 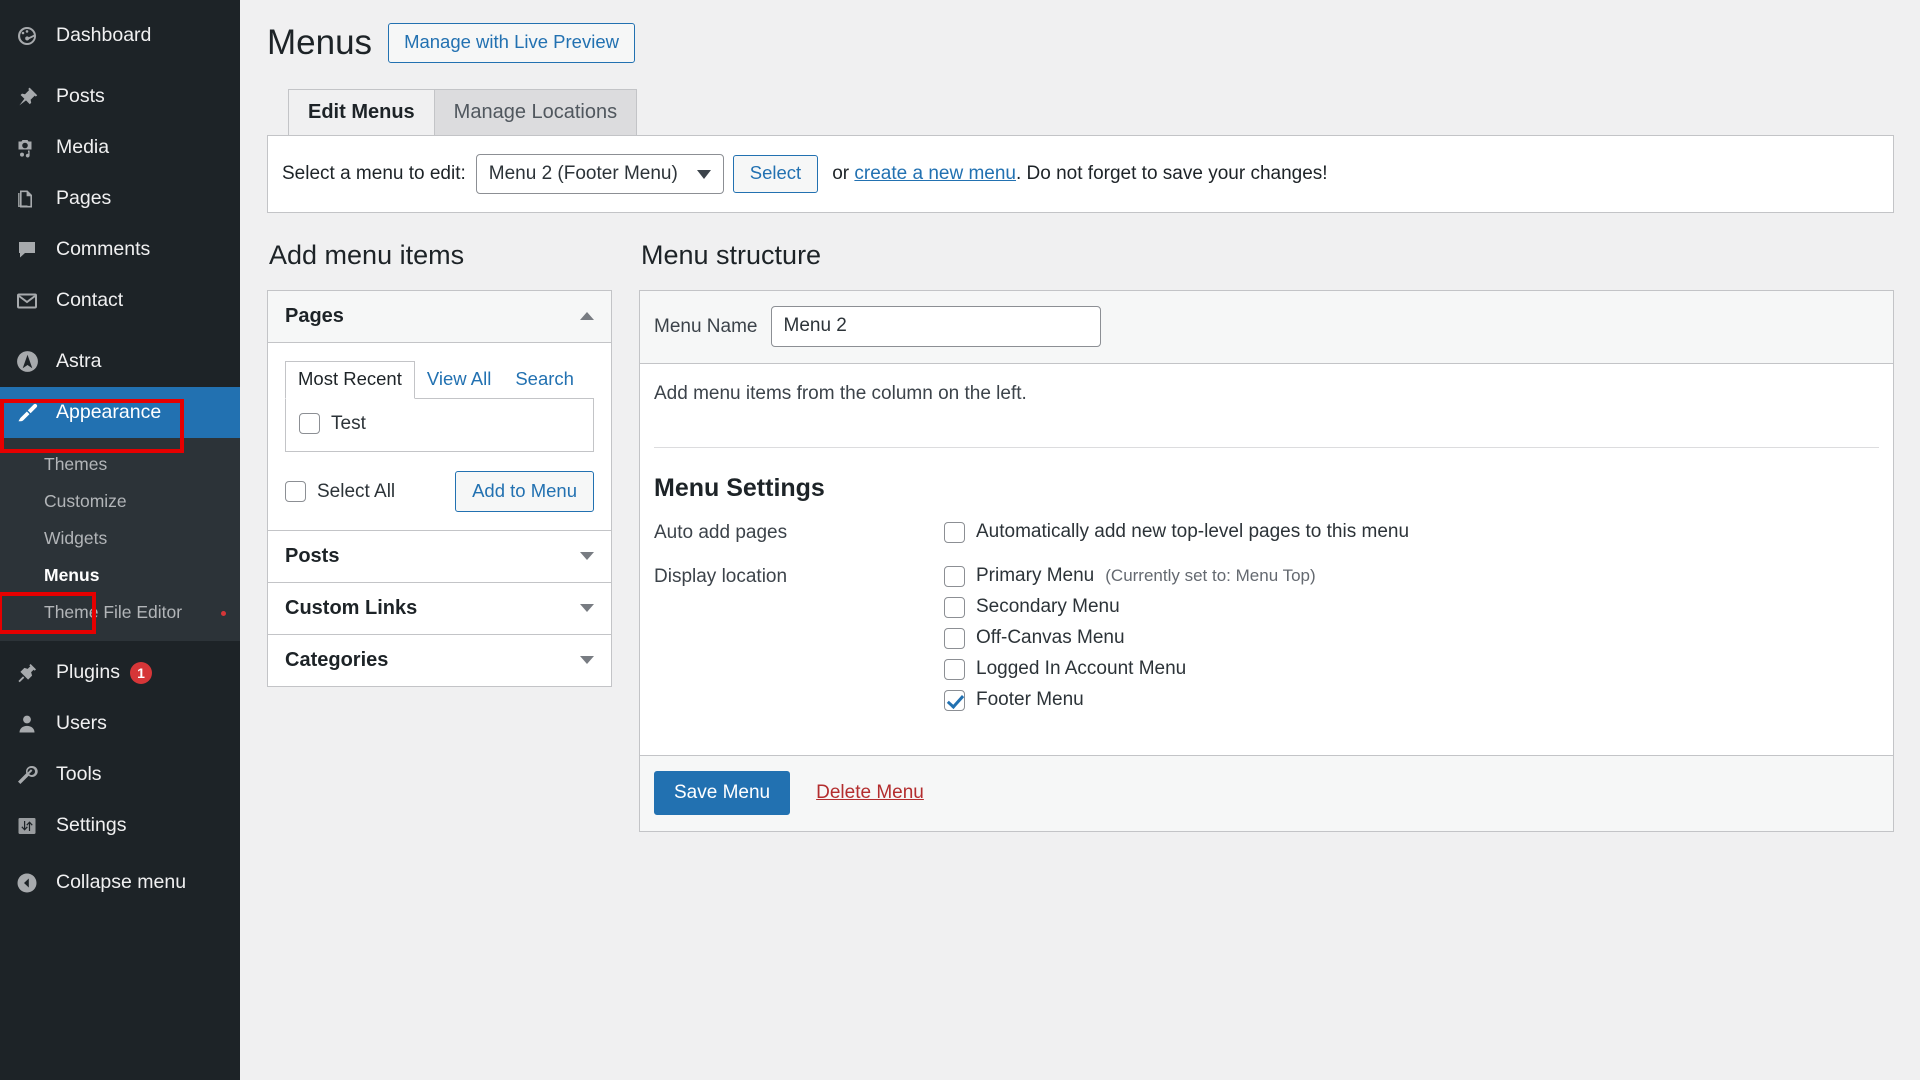 What do you see at coordinates (80, 95) in the screenshot?
I see `sidebar-label: Posts` at bounding box center [80, 95].